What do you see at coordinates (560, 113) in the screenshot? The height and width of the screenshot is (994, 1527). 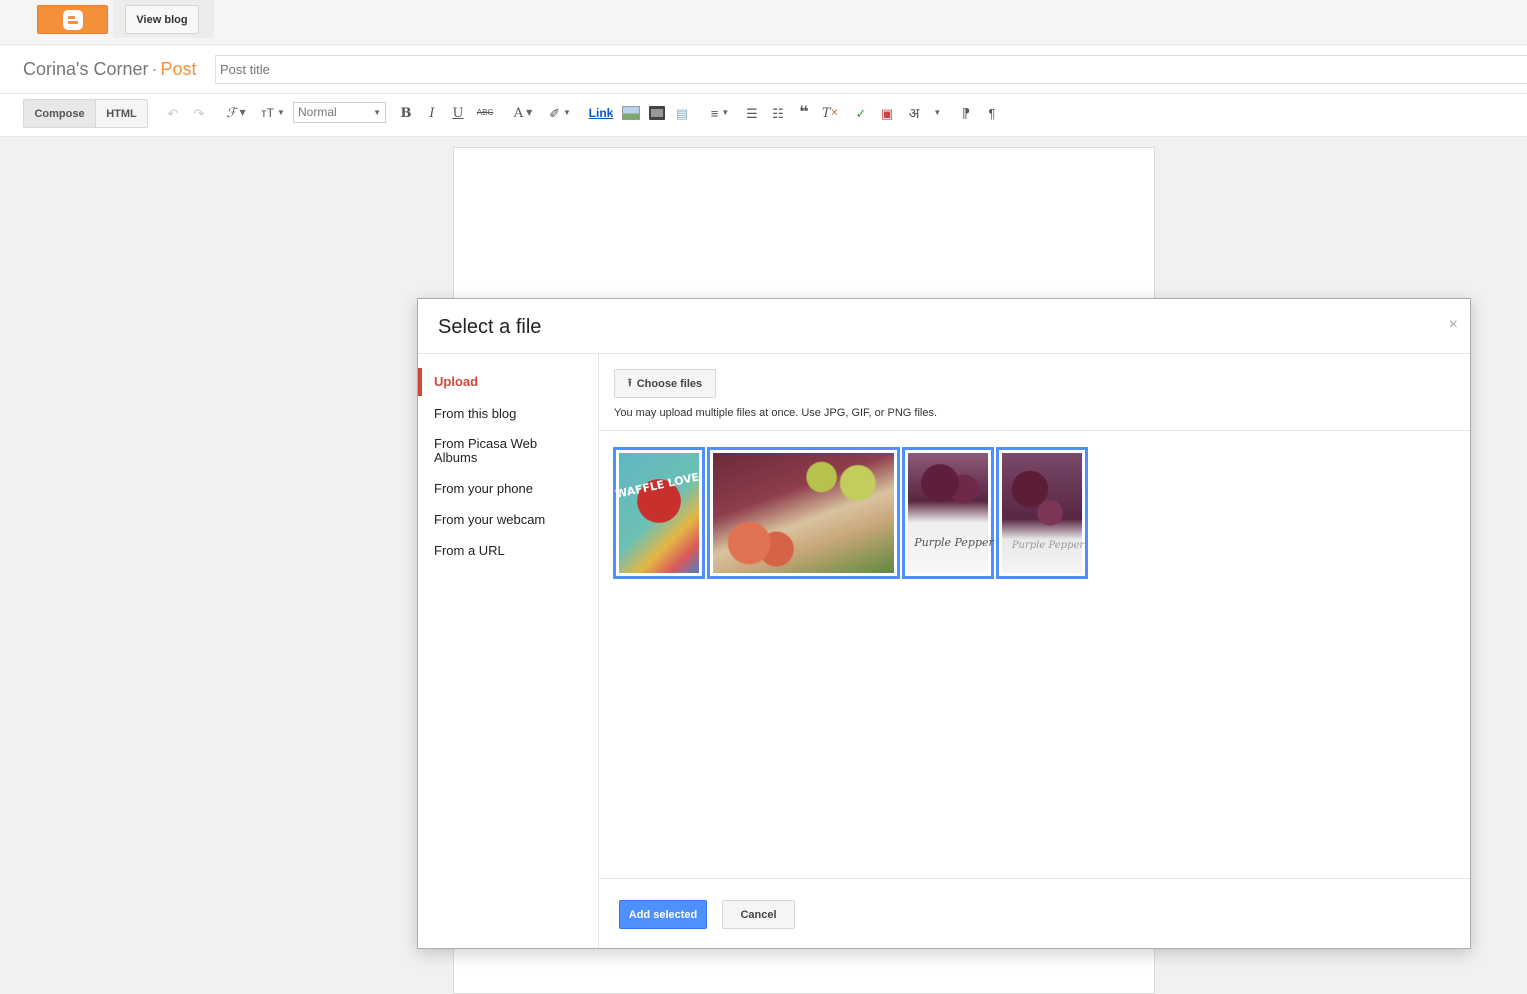 I see `highlight-icon: ✐ ▼` at bounding box center [560, 113].